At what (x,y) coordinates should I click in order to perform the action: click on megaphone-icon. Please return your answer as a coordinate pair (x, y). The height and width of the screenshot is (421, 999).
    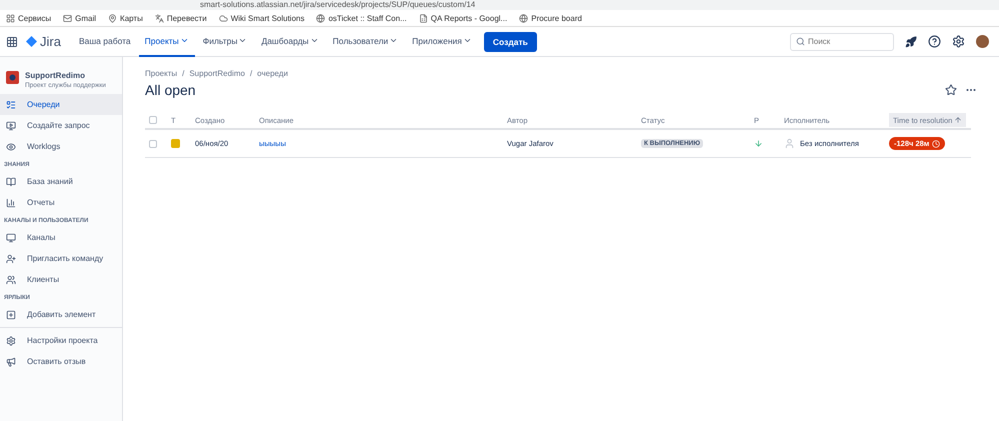
    Looking at the image, I should click on (11, 361).